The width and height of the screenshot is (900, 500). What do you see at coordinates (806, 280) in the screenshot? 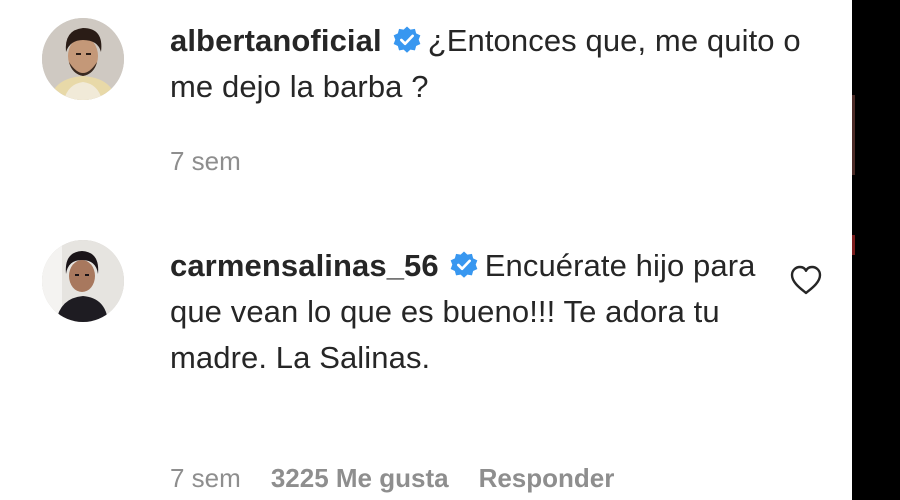
I see `heart-outline-icon` at bounding box center [806, 280].